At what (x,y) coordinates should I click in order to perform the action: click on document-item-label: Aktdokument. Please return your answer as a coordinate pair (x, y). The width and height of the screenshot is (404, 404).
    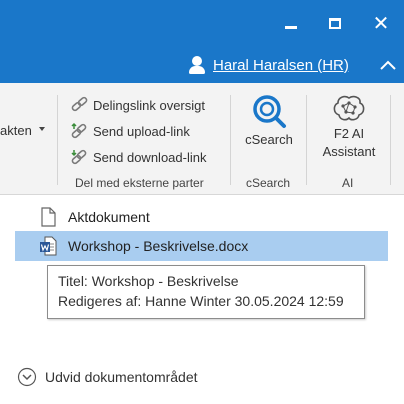
    Looking at the image, I should click on (109, 217).